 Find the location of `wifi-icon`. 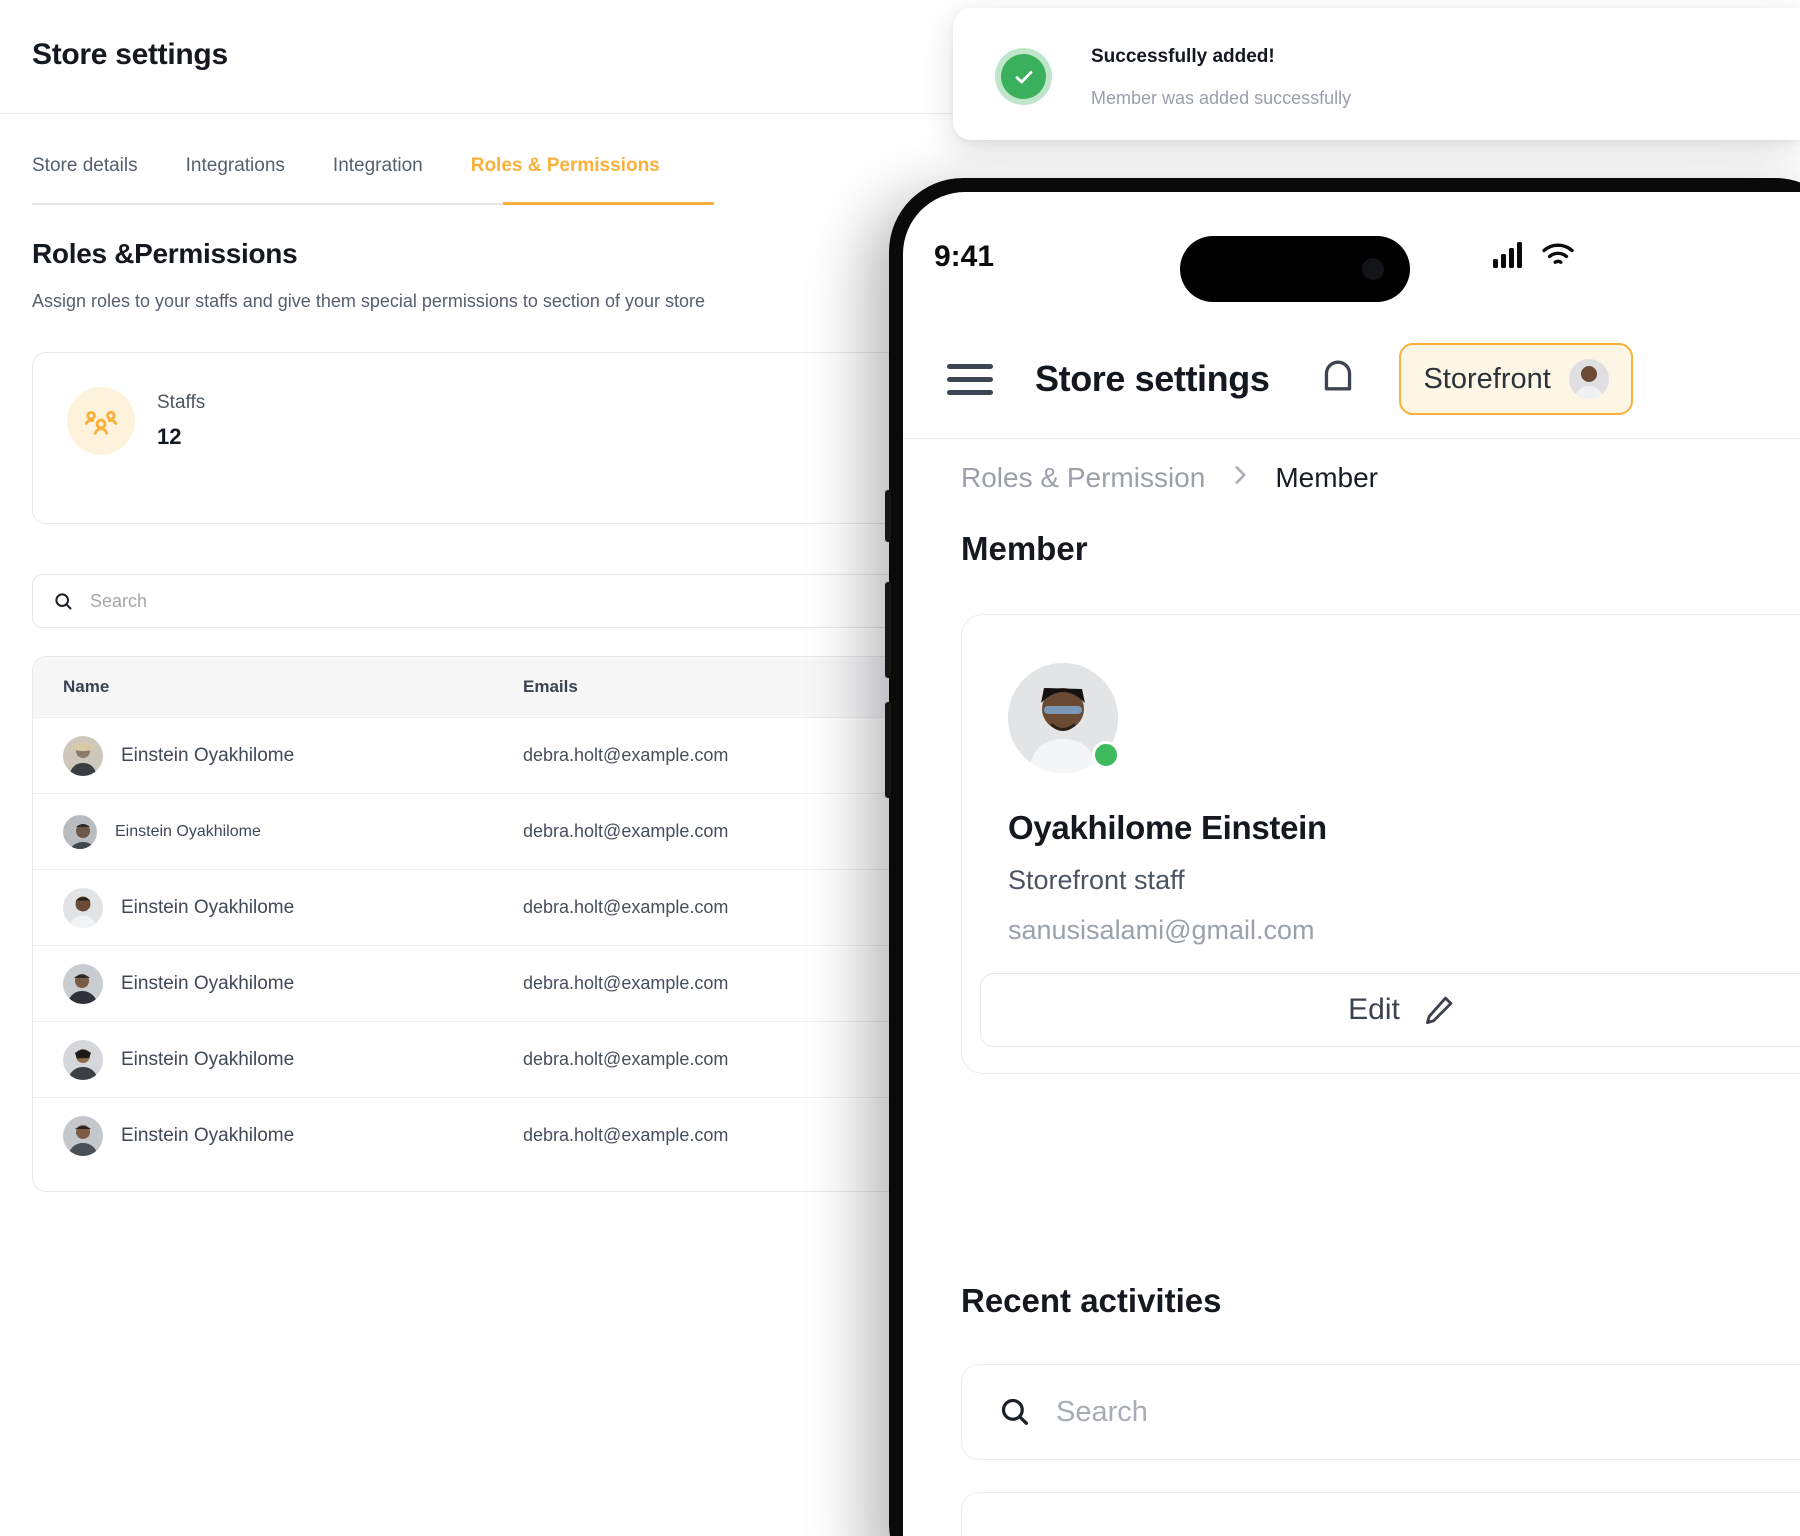

wifi-icon is located at coordinates (1558, 253).